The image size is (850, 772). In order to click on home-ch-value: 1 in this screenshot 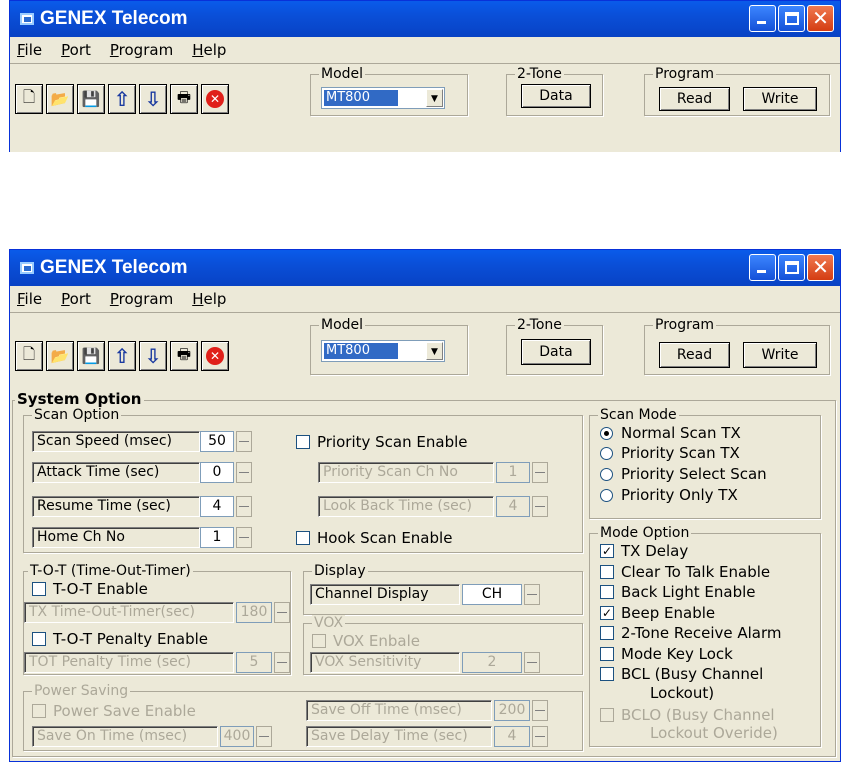, I will do `click(217, 537)`.